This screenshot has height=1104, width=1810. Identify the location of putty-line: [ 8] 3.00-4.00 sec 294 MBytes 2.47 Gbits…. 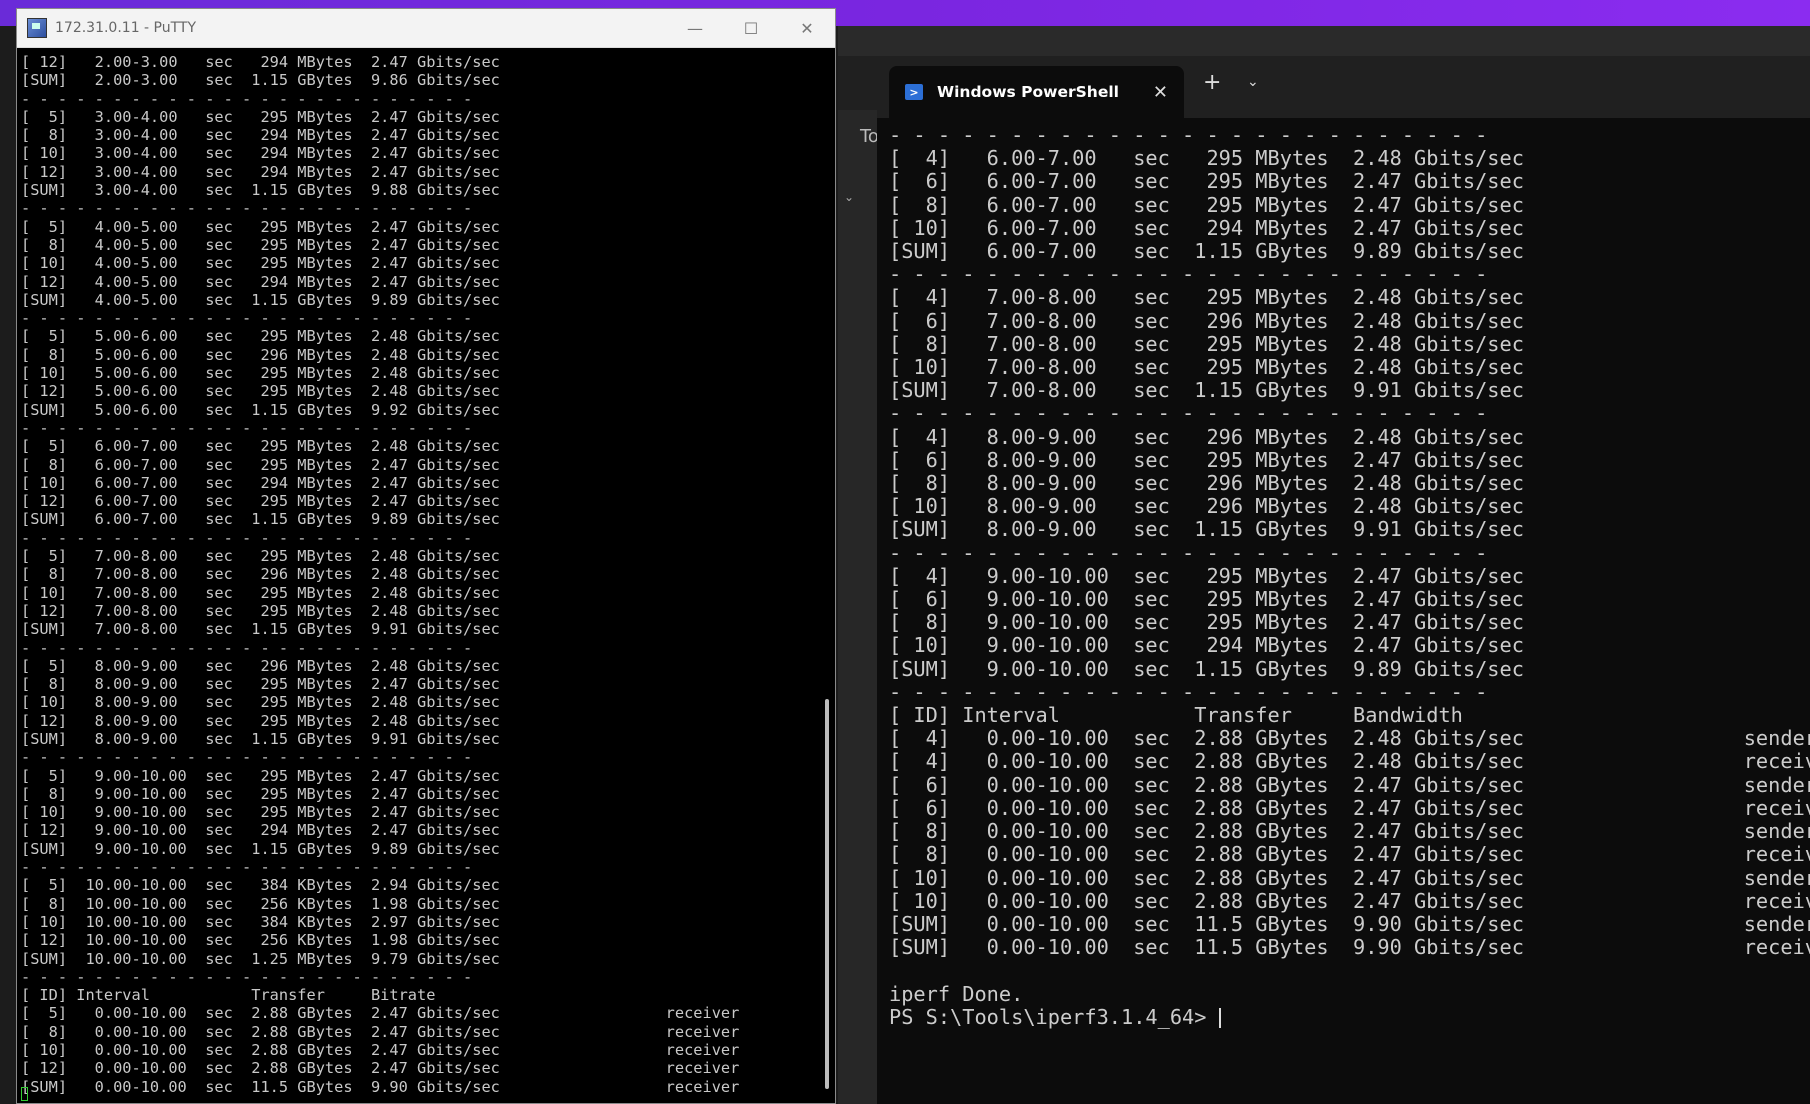
(260, 135).